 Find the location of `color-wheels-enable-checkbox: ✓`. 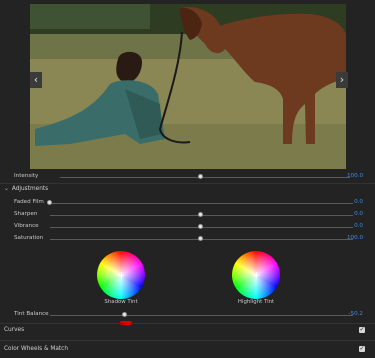

color-wheels-enable-checkbox: ✓ is located at coordinates (362, 349).